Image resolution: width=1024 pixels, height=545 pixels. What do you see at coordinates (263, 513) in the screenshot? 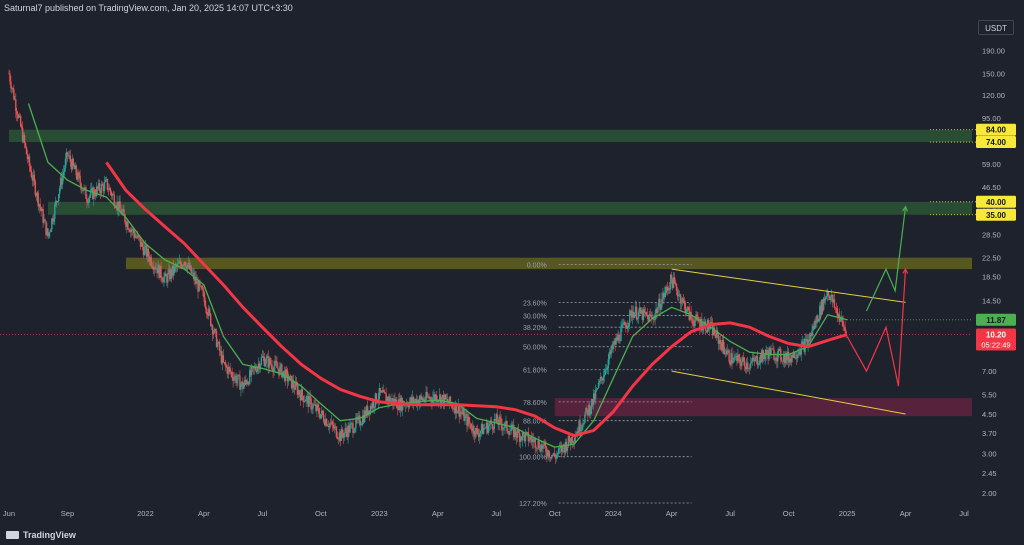
I see `time-tick-label: Jul` at bounding box center [263, 513].